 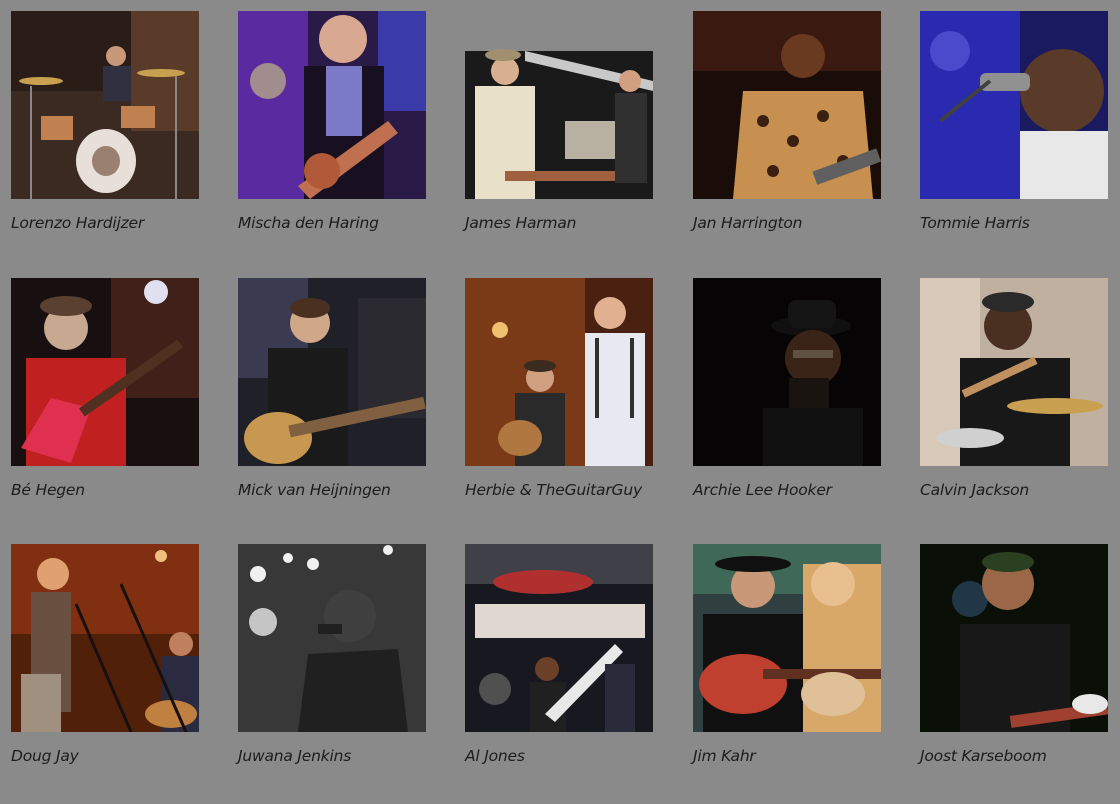 I want to click on guitarist-red-jacket-photo, so click(x=105, y=372).